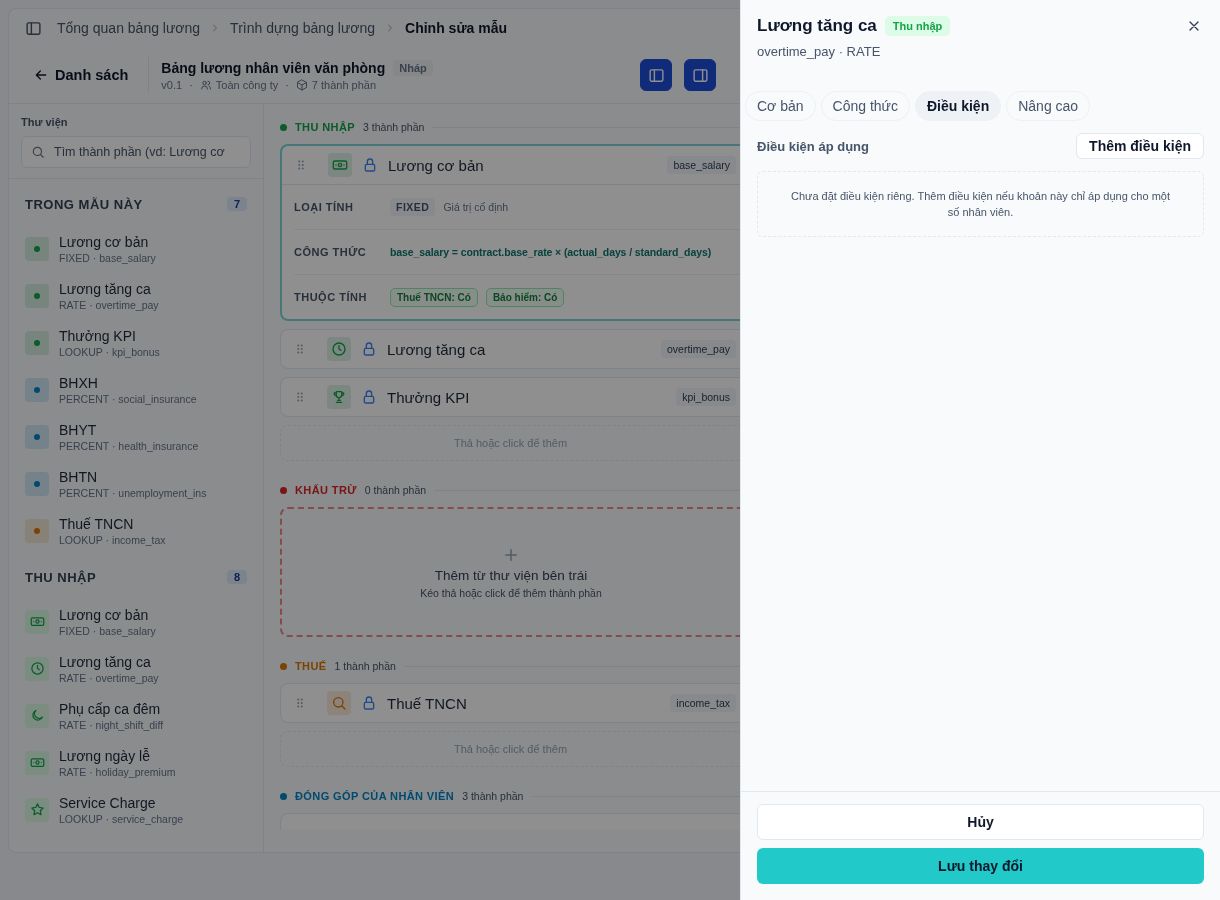 The width and height of the screenshot is (1220, 900). What do you see at coordinates (525, 297) in the screenshot?
I see `attribute-chip: Bảo hiểm: Có` at bounding box center [525, 297].